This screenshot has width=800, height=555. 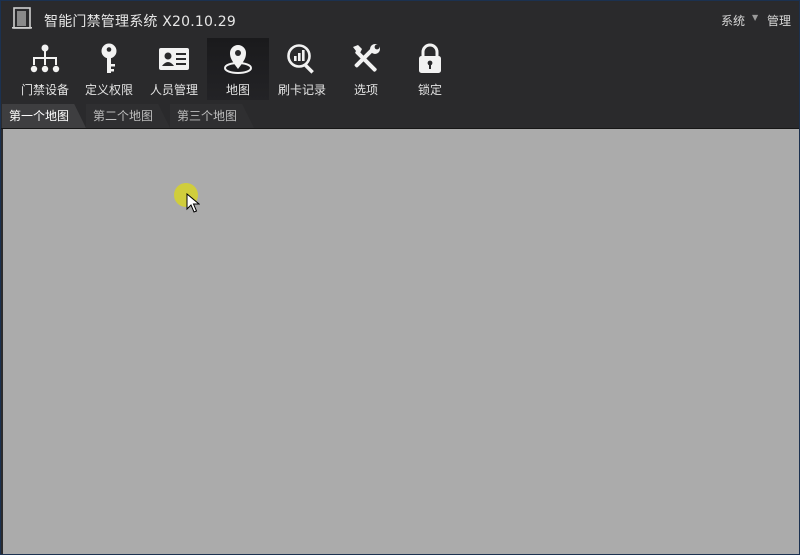 I want to click on toolbar-door-devices: 门禁设备, so click(x=45, y=69).